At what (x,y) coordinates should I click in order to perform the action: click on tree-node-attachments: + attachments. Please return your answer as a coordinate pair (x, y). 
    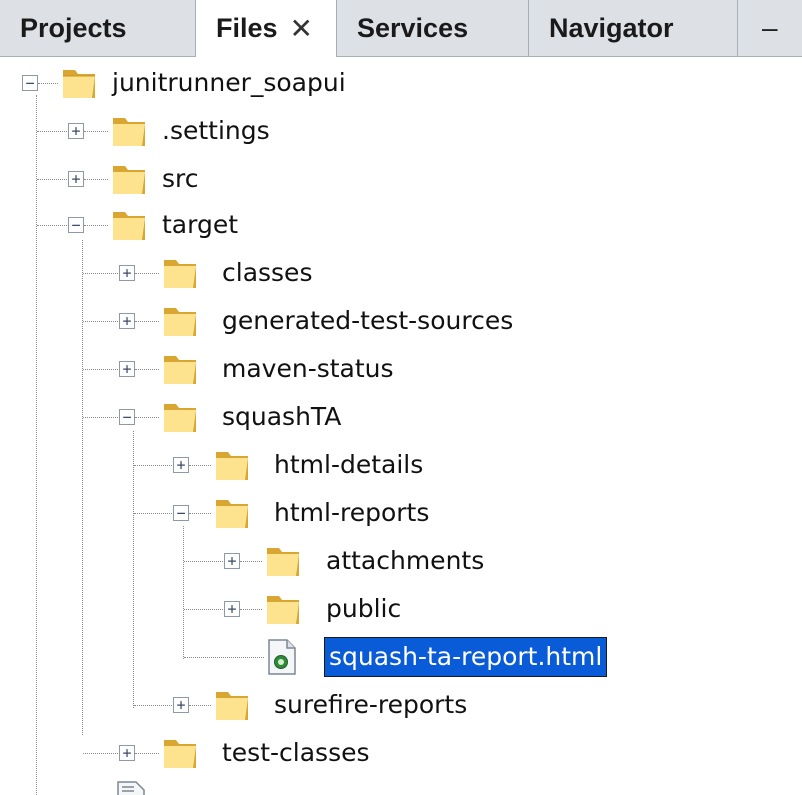
    Looking at the image, I should click on (401, 561).